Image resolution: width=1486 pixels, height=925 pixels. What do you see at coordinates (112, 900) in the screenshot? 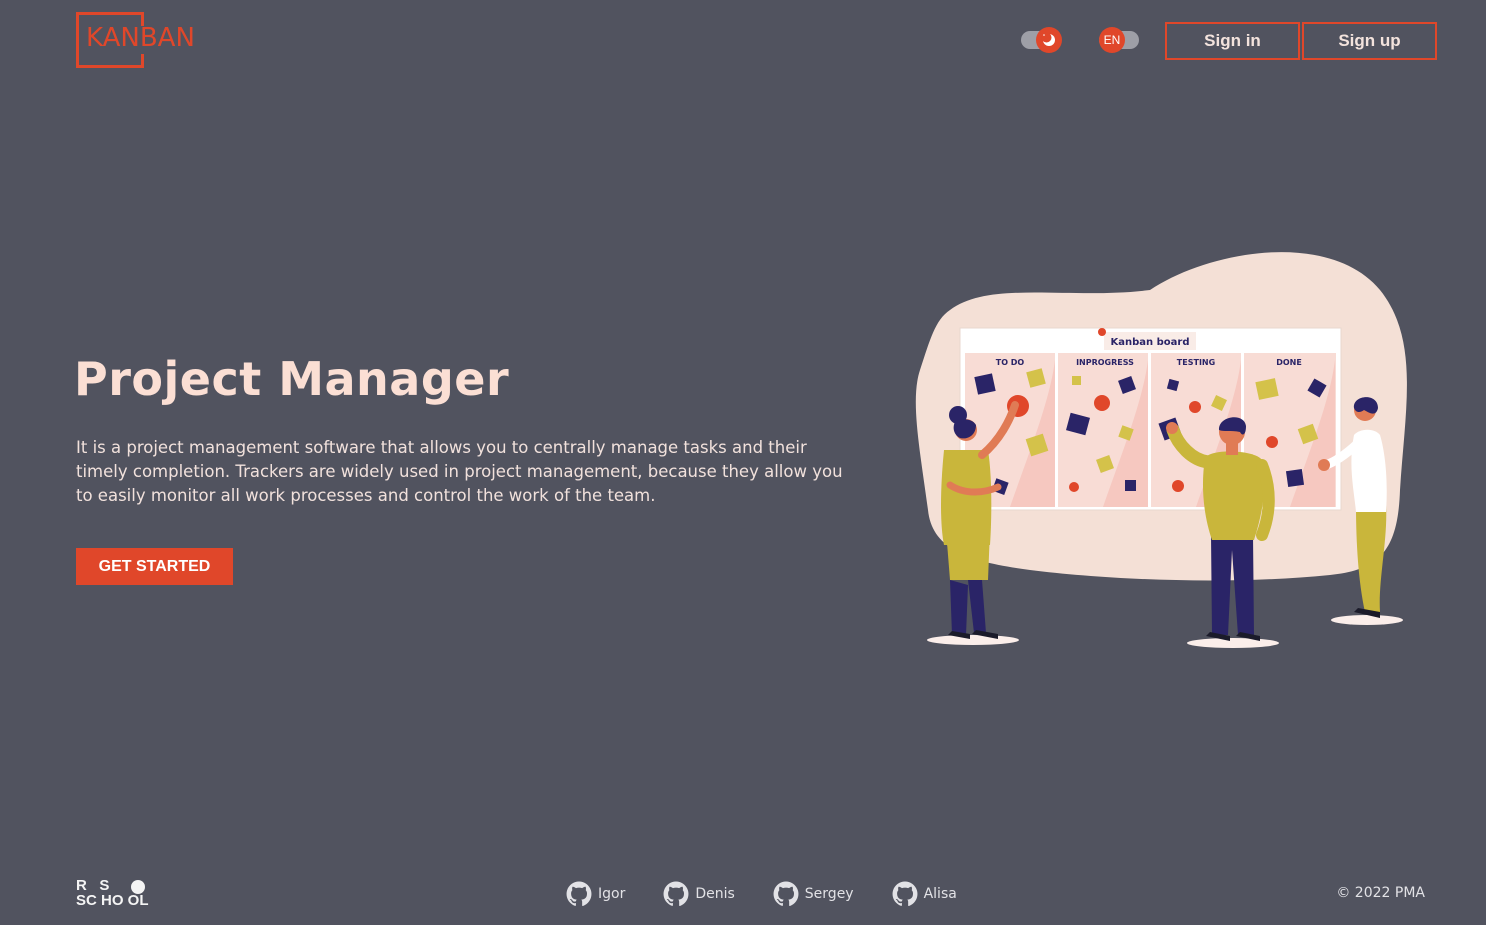
I see `school-logo-row2: SC HO OL` at bounding box center [112, 900].